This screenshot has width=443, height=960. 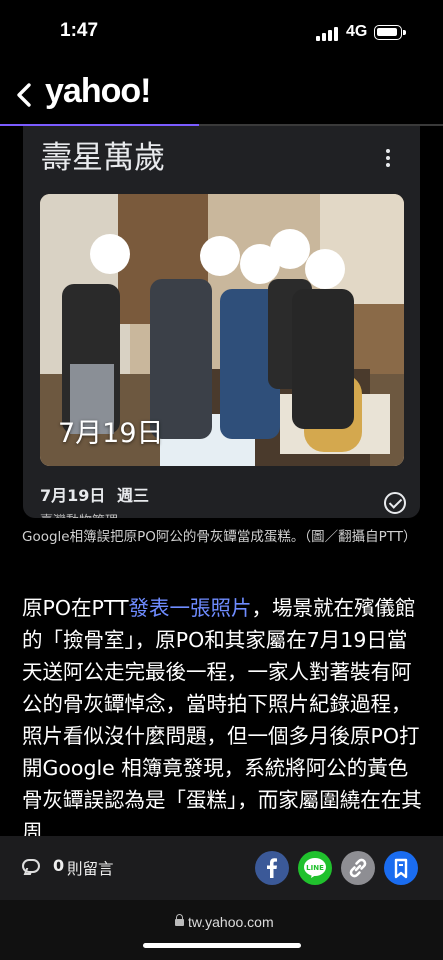 What do you see at coordinates (221, 868) in the screenshot?
I see `action-bar: 0 則留言 LINE` at bounding box center [221, 868].